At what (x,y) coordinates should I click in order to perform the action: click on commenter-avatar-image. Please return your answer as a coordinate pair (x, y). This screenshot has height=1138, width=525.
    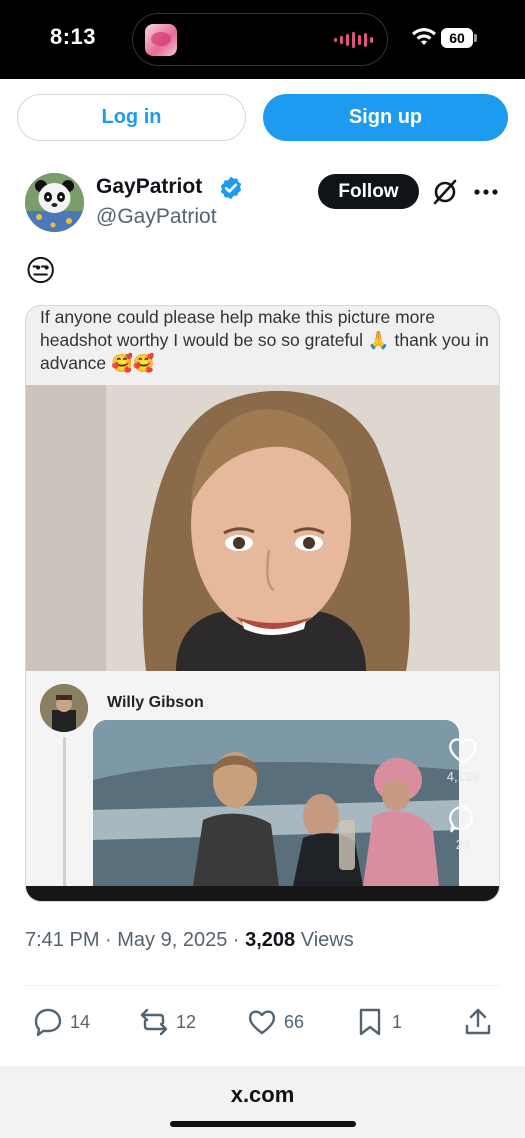
    Looking at the image, I should click on (64, 708).